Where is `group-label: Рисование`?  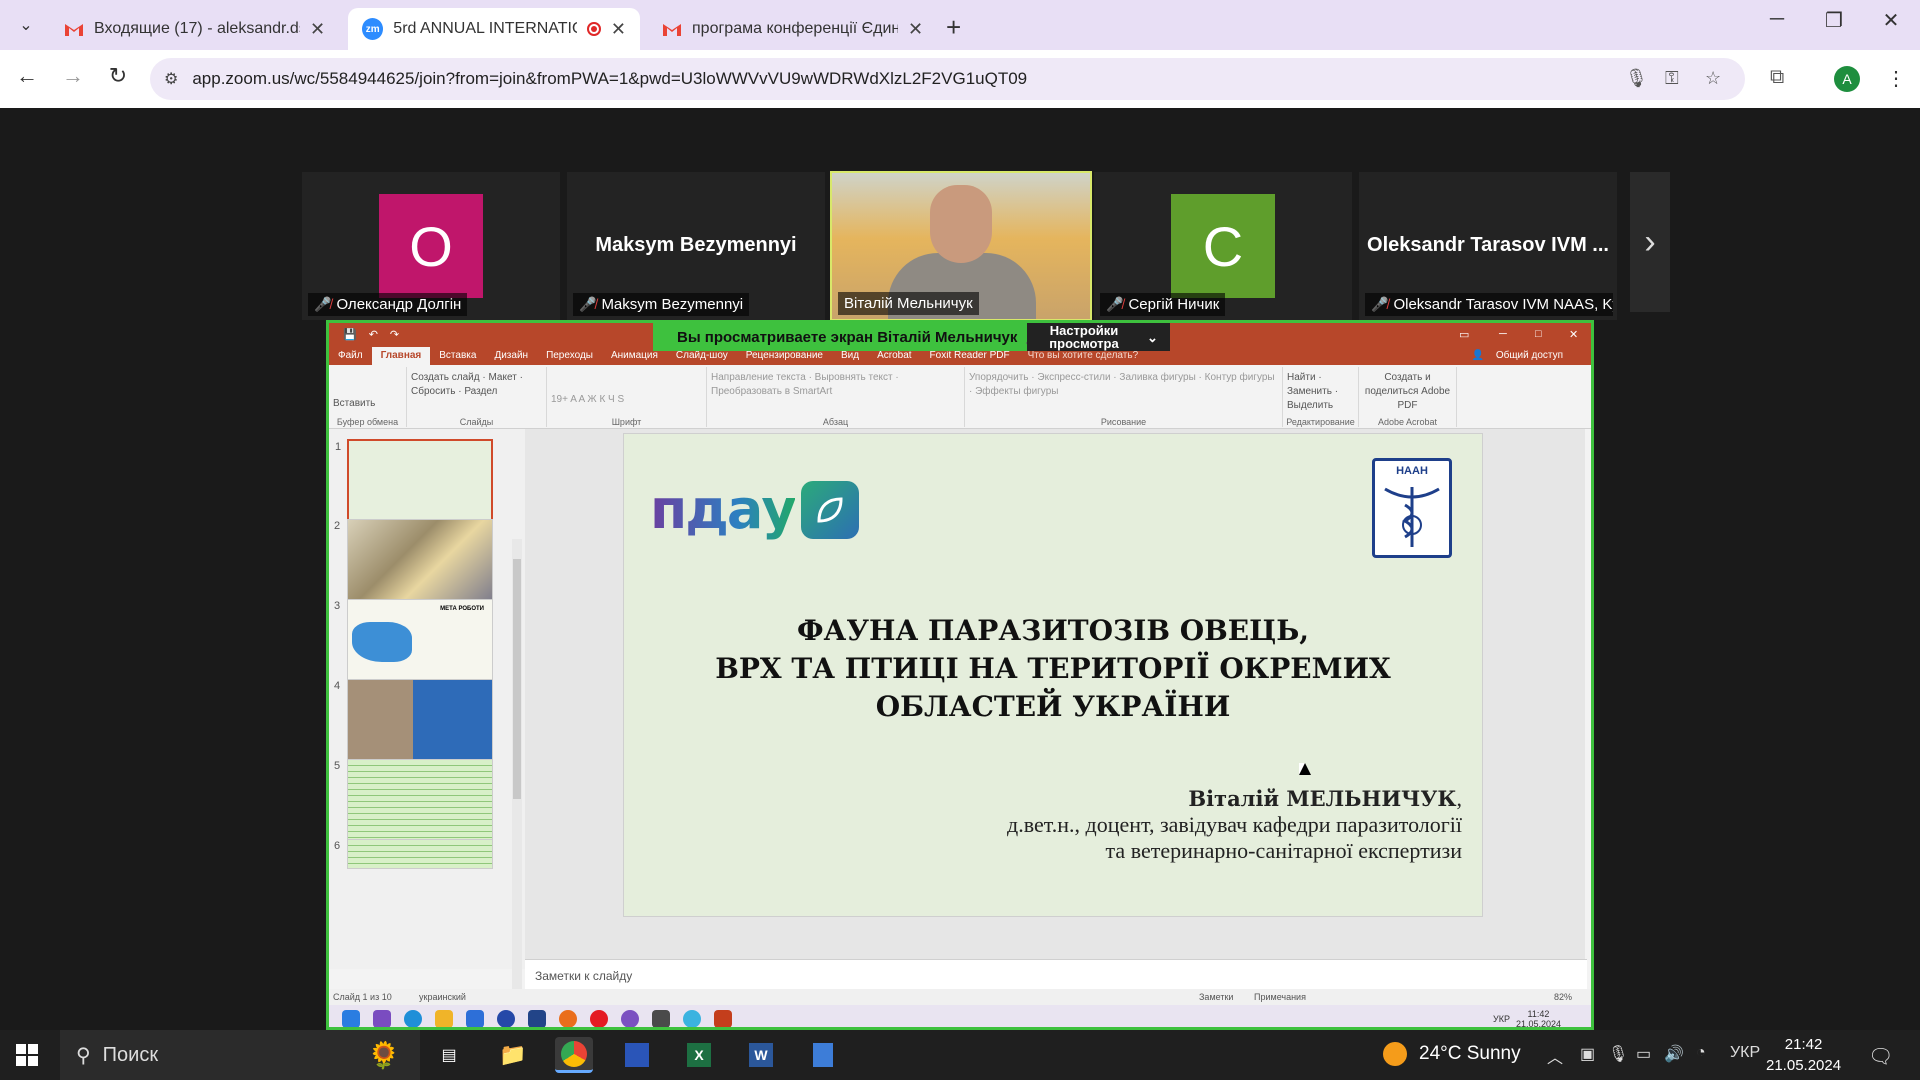
group-label: Рисование is located at coordinates (1123, 422).